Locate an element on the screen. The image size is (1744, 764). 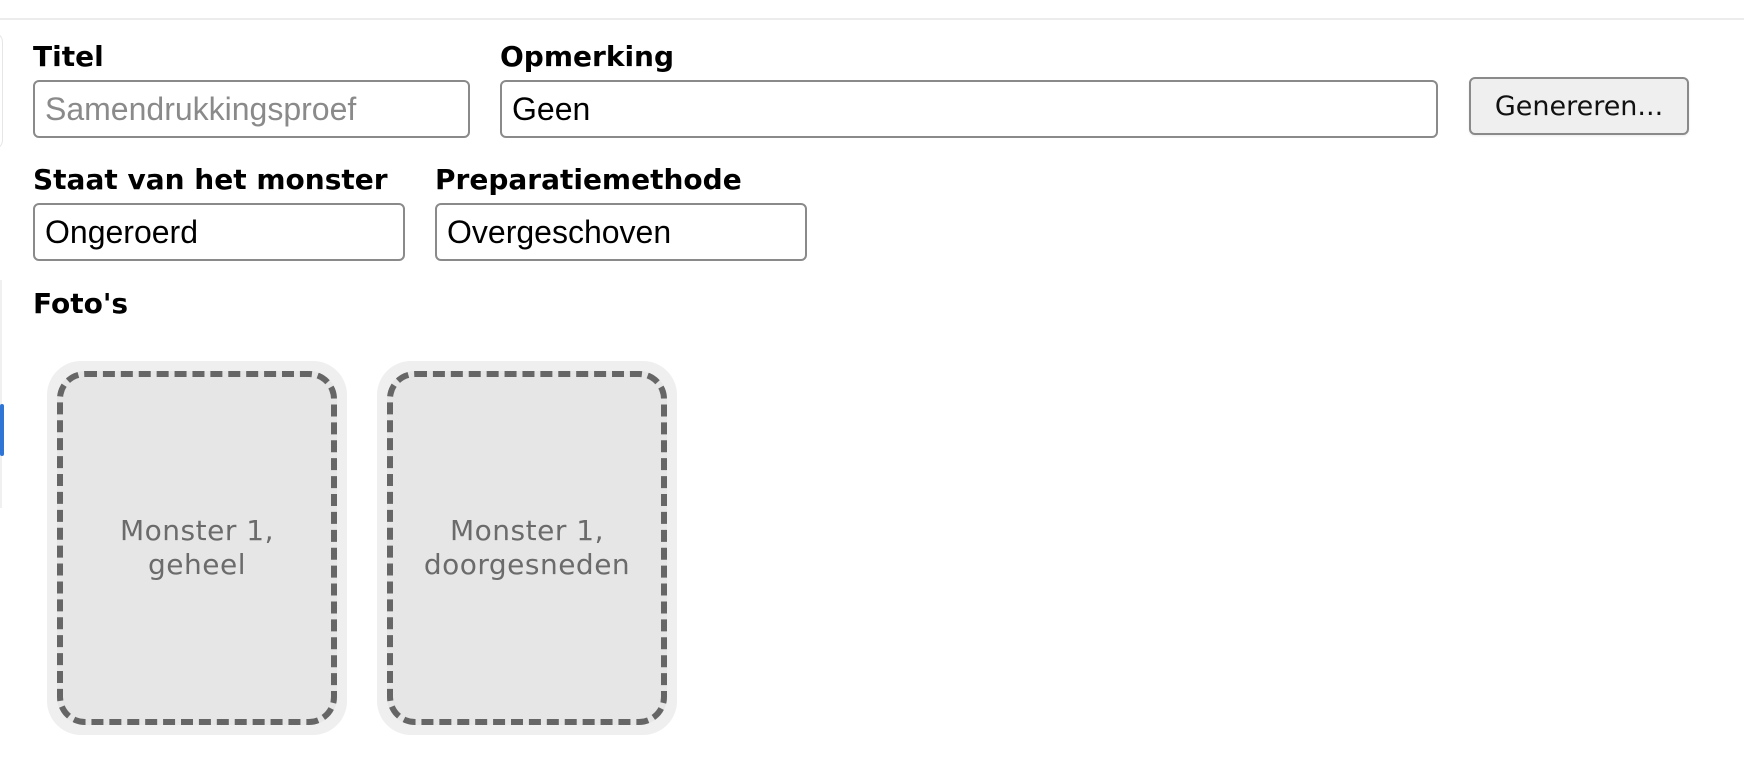
photo-card-cut: Monster 1, doorgesneden is located at coordinates (527, 548).